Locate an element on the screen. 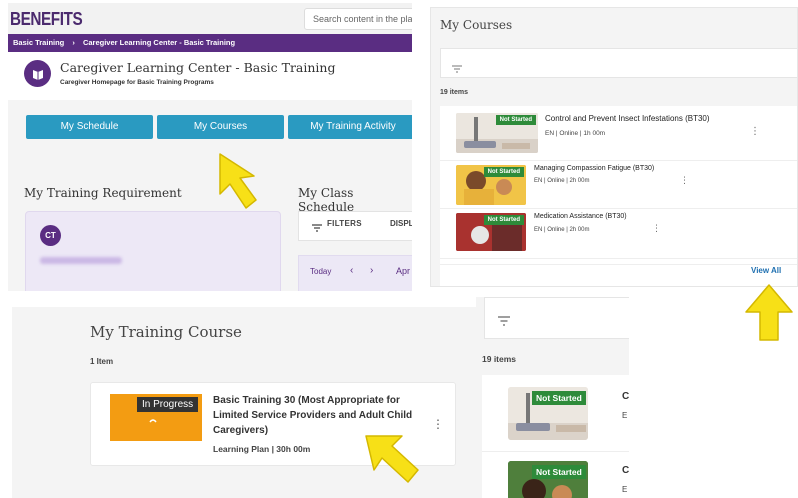 The image size is (798, 498). requirement-card is located at coordinates (153, 251).